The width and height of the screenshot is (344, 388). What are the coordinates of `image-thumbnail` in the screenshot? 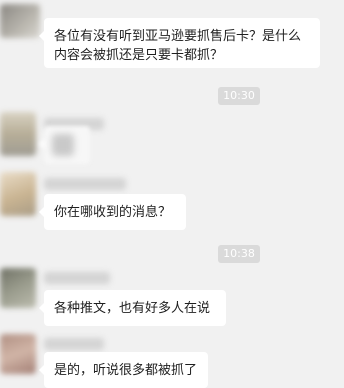 It's located at (63, 145).